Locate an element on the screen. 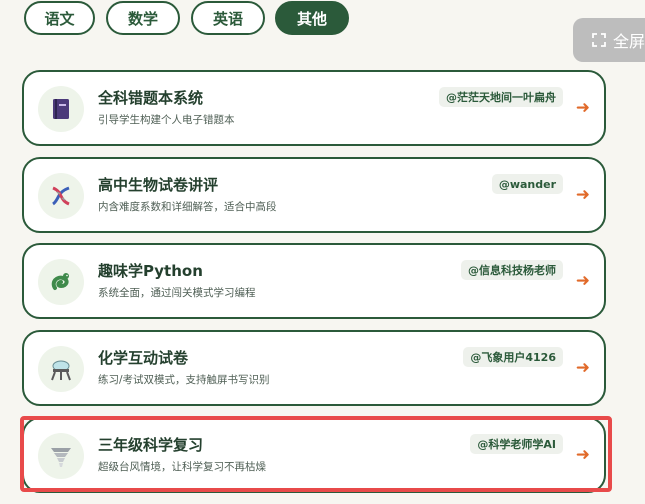  flask-icon is located at coordinates (61, 369).